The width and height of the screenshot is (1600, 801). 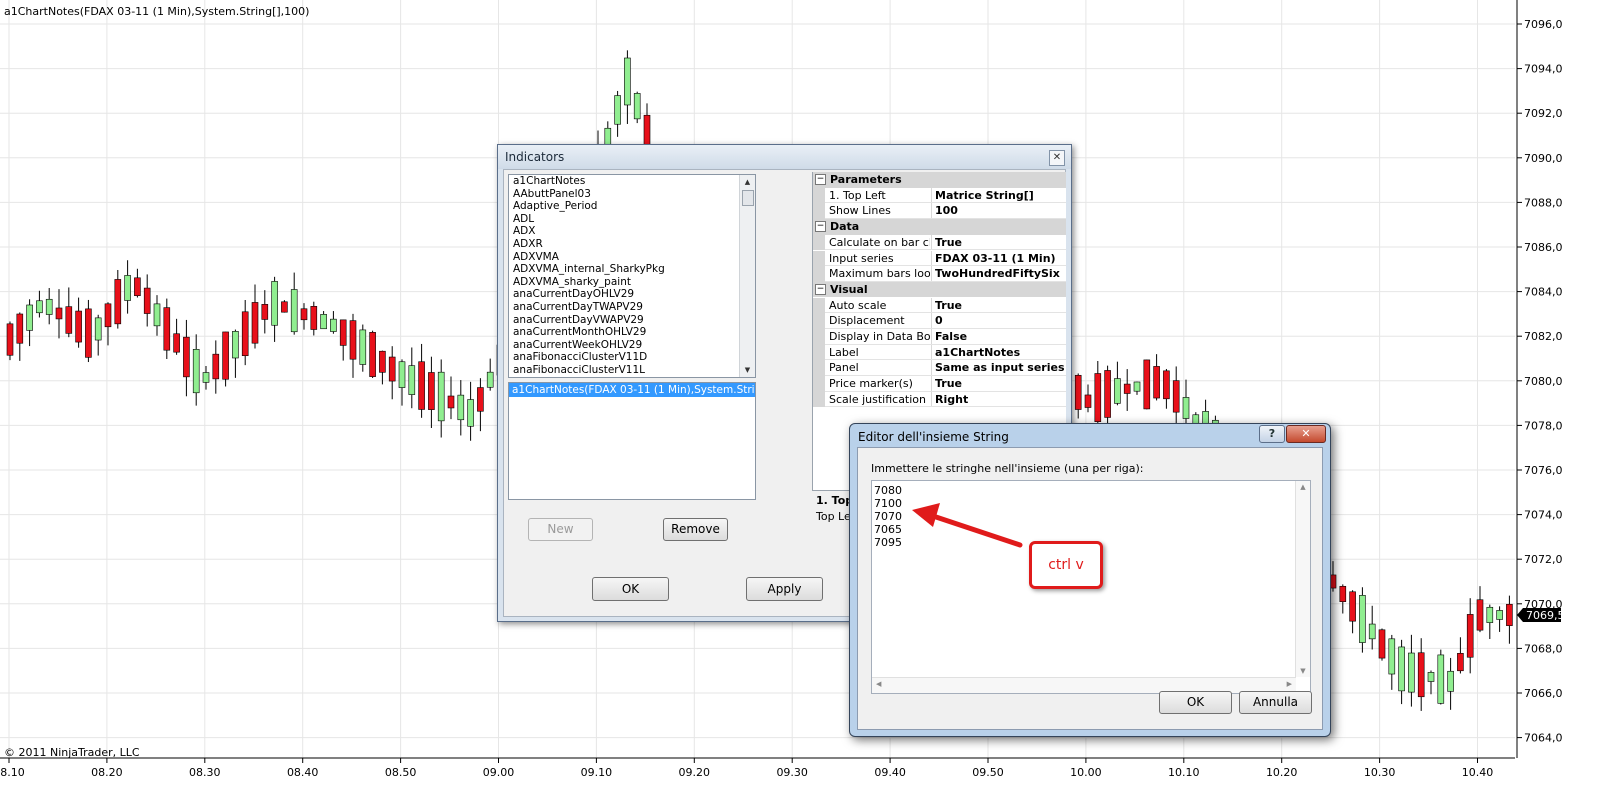 I want to click on ctrl-v-callout: ctrl v, so click(x=1066, y=565).